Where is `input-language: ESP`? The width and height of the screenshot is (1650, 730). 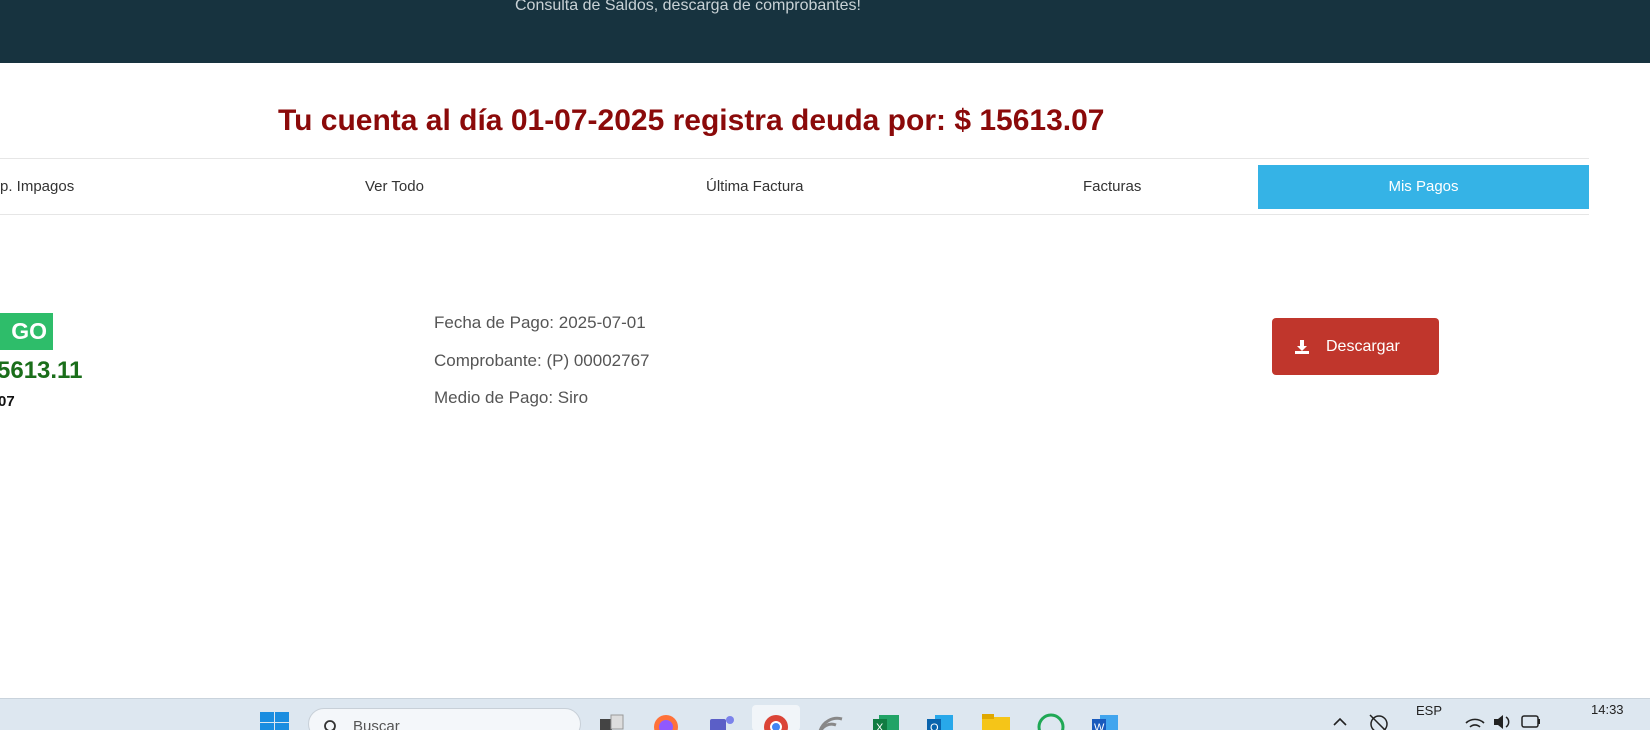 input-language: ESP is located at coordinates (1429, 710).